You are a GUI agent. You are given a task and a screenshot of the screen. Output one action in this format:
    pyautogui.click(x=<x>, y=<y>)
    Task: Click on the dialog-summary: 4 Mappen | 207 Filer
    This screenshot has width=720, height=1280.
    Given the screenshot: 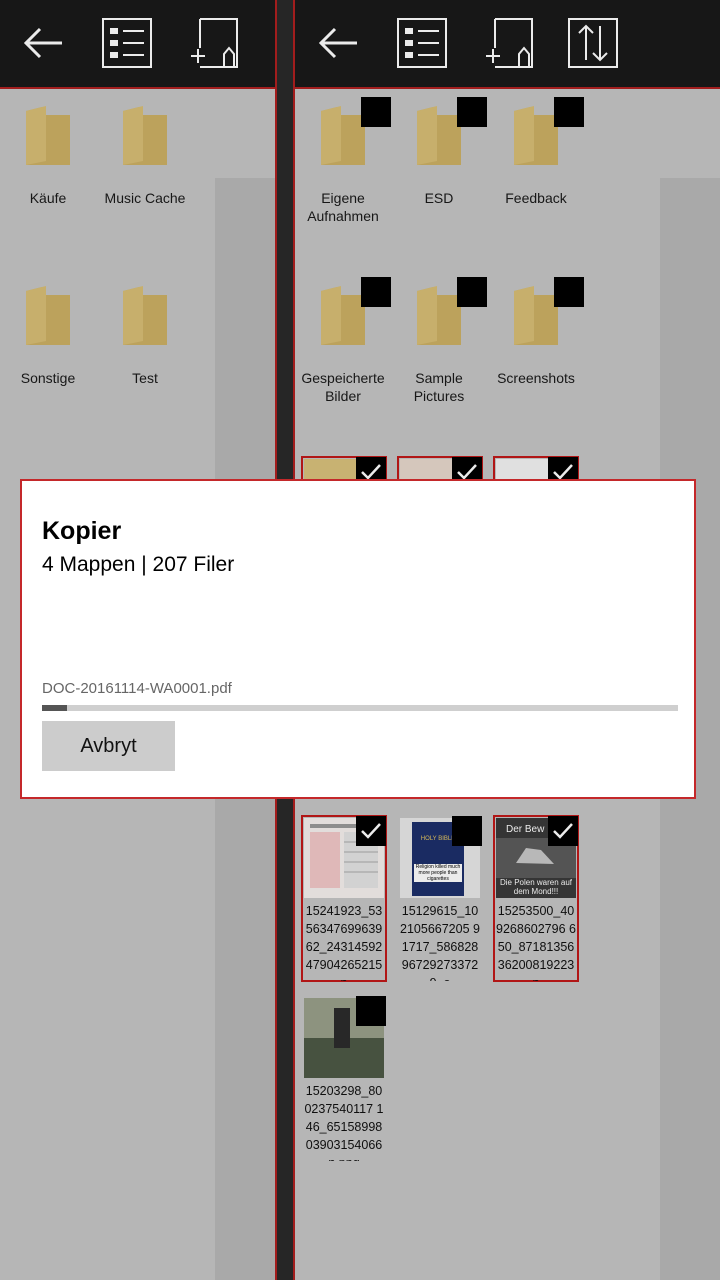 What is the action you would take?
    pyautogui.click(x=138, y=564)
    